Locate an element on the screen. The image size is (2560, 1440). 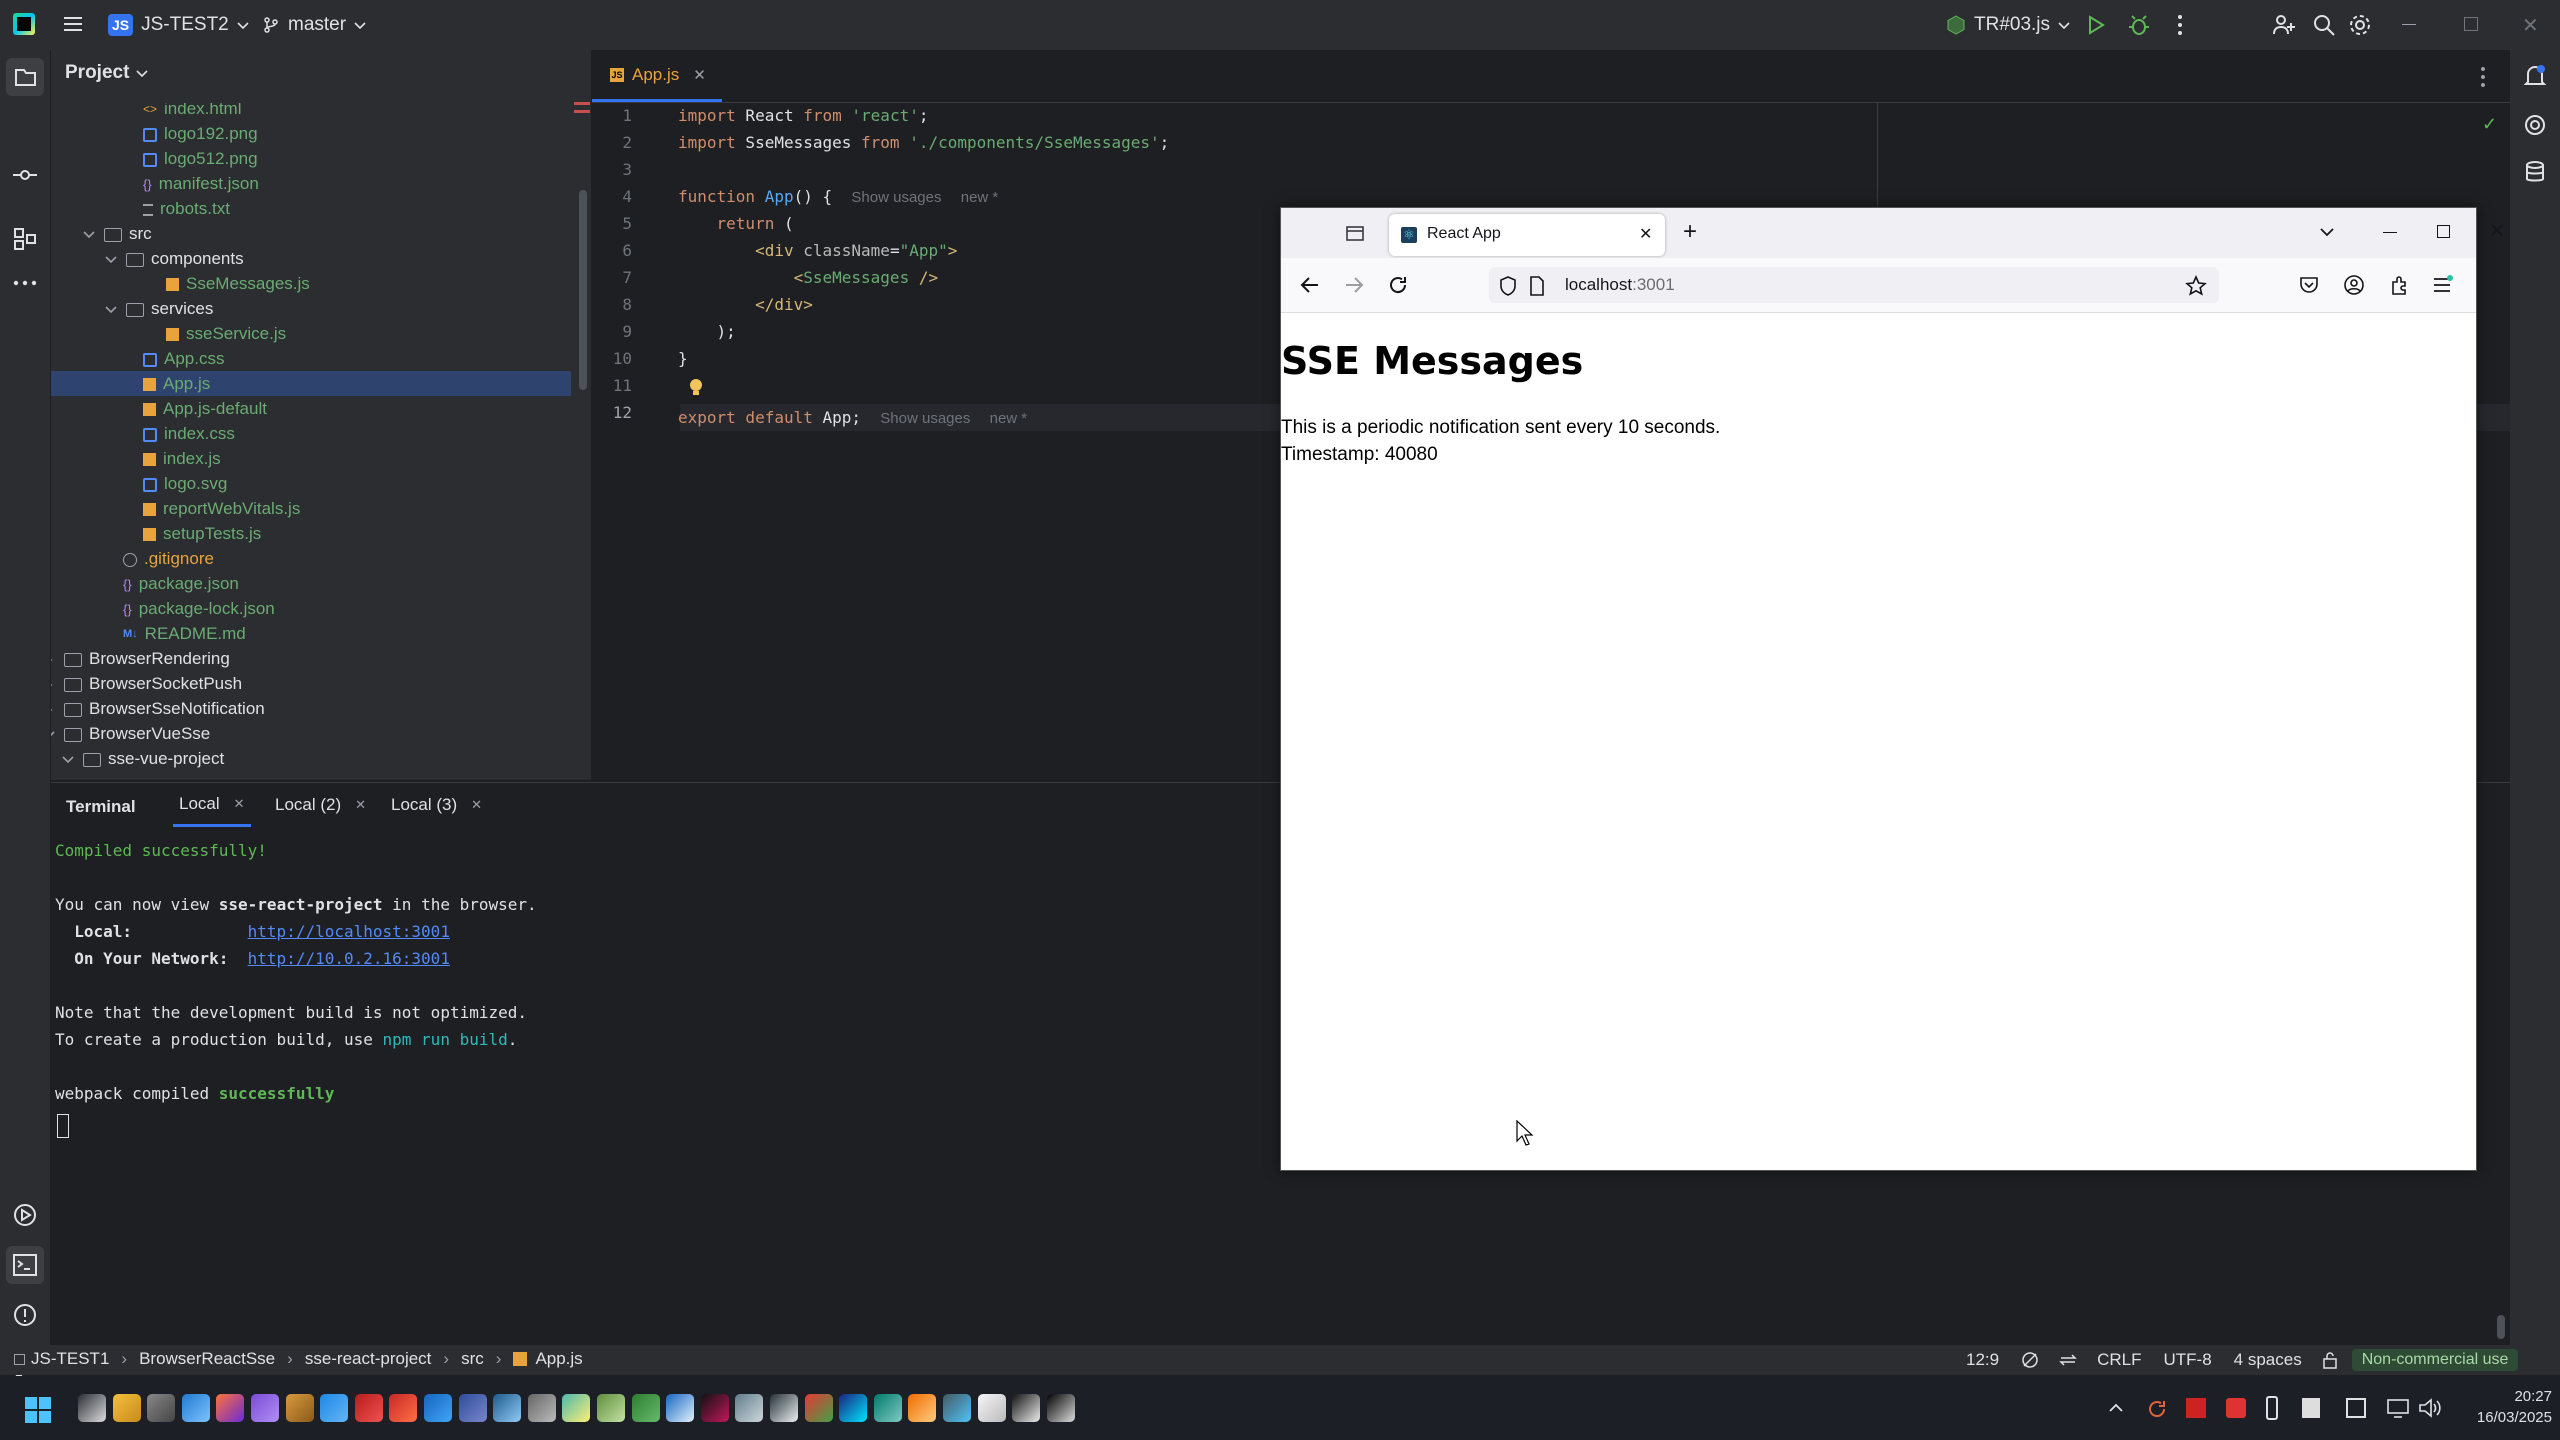
project-scrollbar is located at coordinates (583, 290).